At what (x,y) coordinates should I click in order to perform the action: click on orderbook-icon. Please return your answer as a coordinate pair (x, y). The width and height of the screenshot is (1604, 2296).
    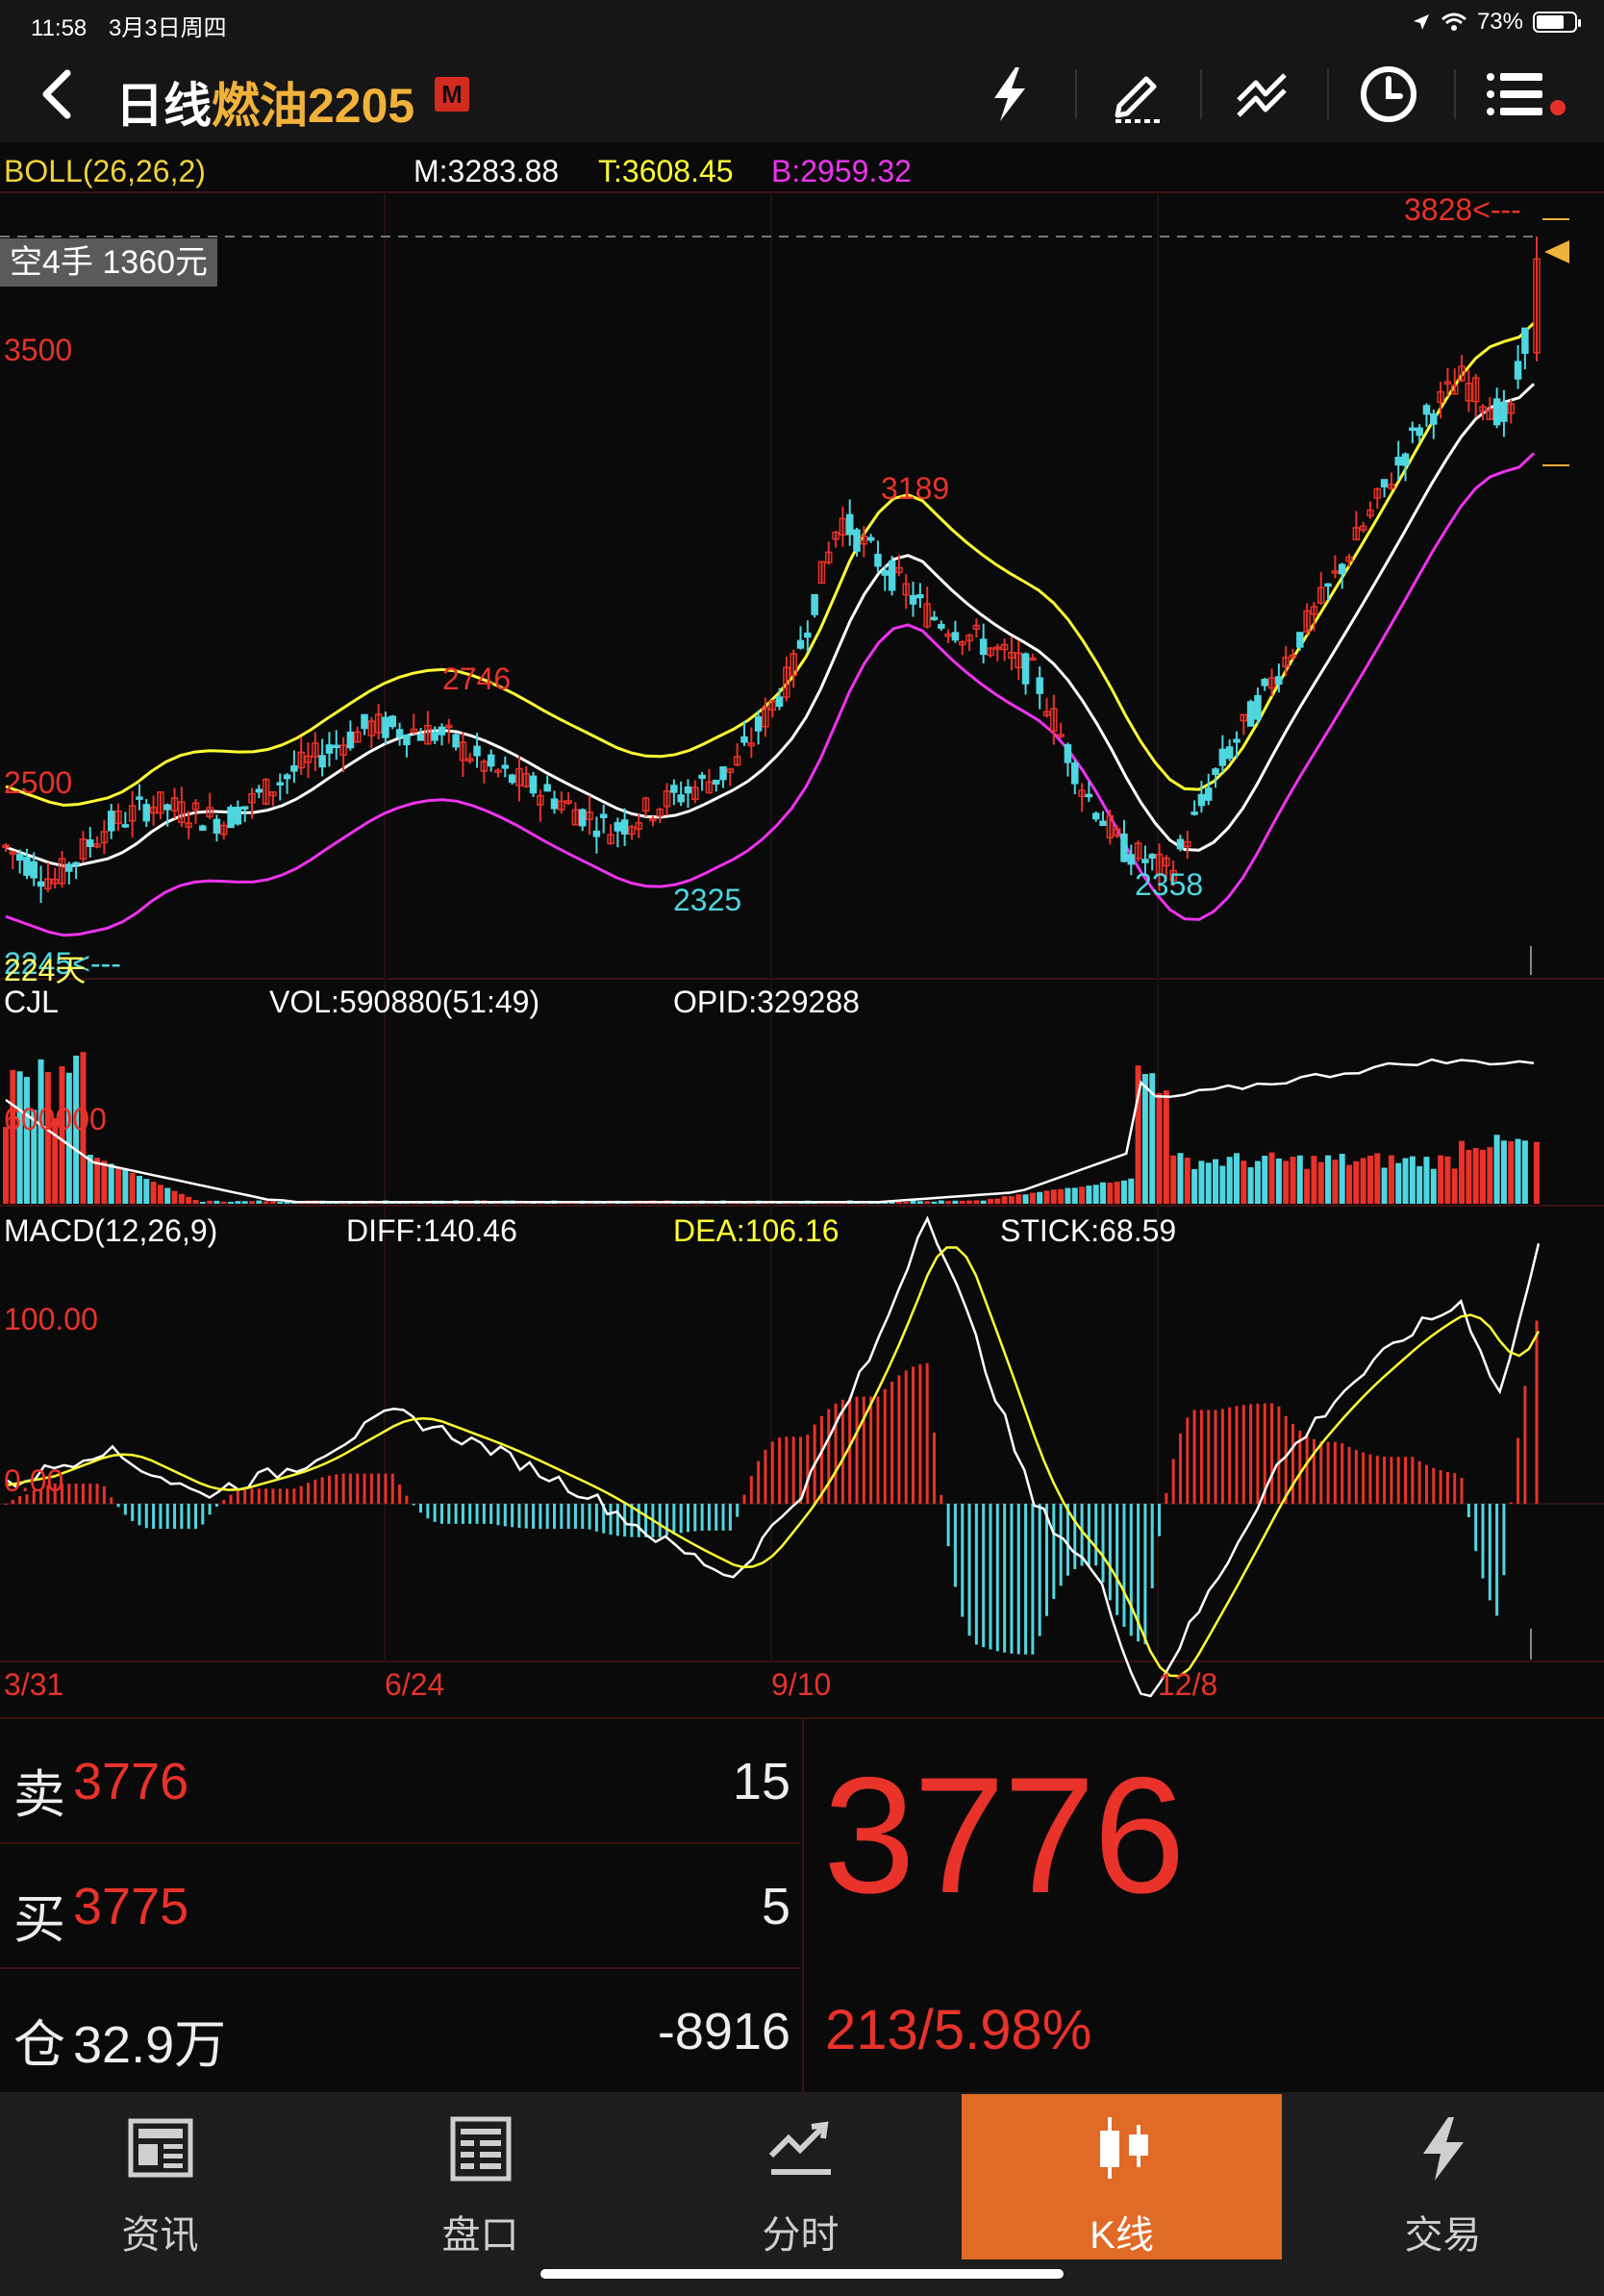
    Looking at the image, I should click on (481, 2149).